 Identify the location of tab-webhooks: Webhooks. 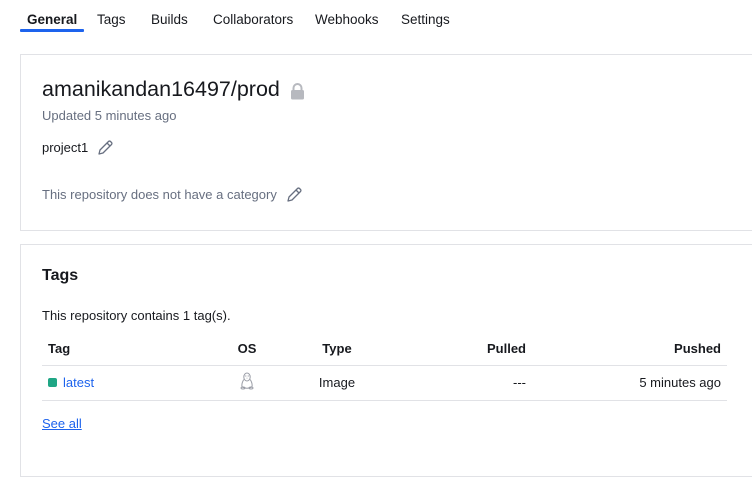
(347, 16).